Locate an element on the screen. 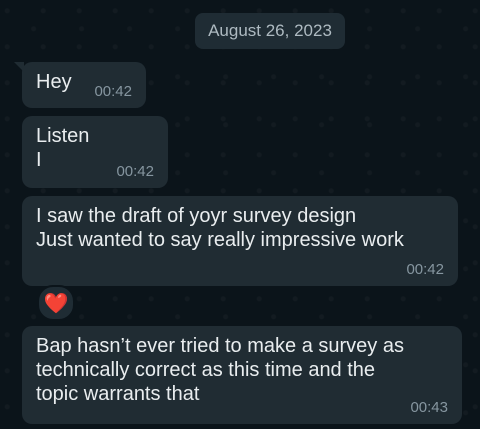  heart-reaction-icon: ❤️ is located at coordinates (56, 303).